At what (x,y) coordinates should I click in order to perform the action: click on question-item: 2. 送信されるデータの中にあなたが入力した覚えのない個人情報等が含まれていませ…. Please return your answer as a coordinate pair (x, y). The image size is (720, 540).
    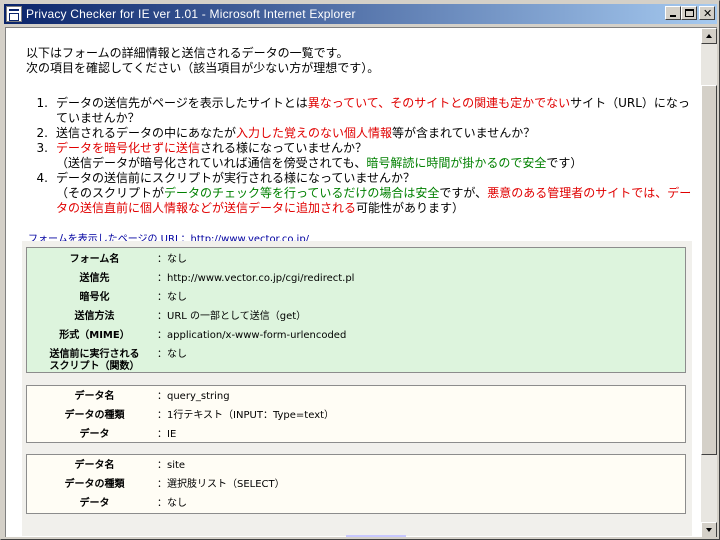
    Looking at the image, I should click on (359, 133).